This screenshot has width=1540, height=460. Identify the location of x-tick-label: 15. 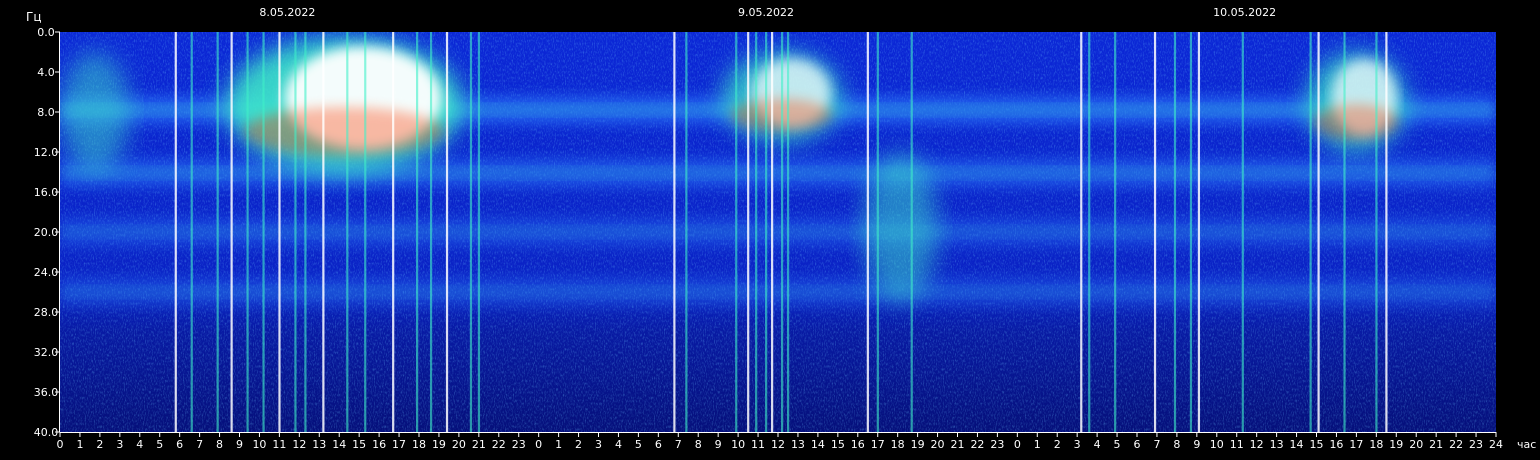
(359, 444).